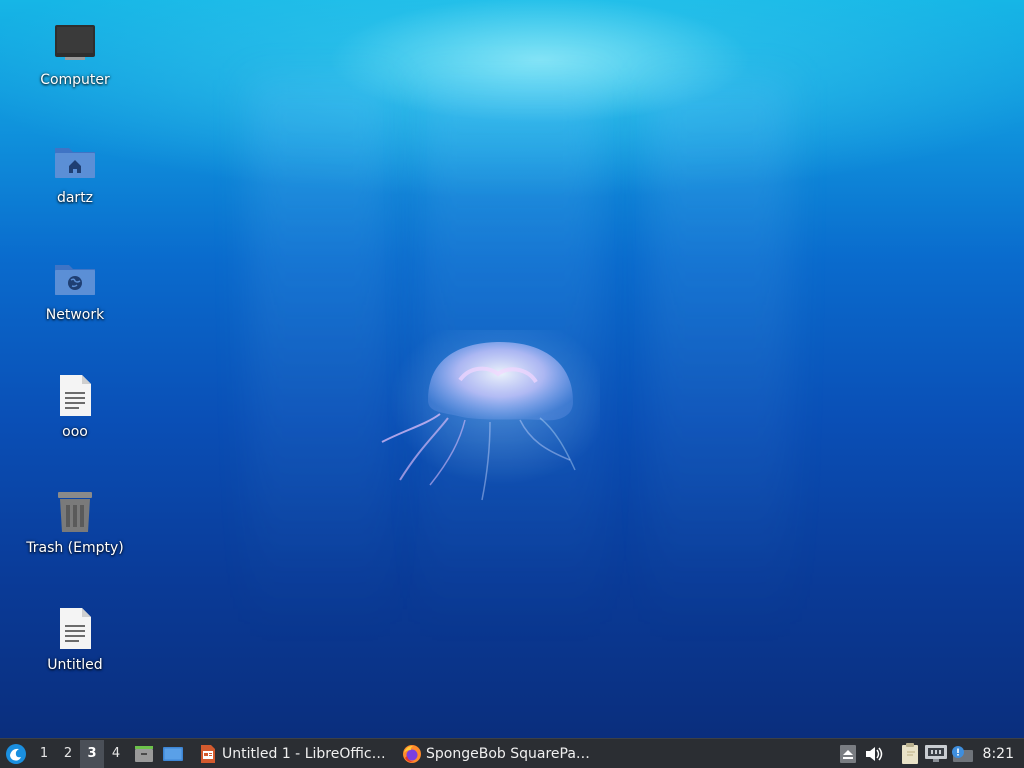 Image resolution: width=1024 pixels, height=768 pixels. Describe the element at coordinates (412, 753) in the screenshot. I see `firefox-icon` at that location.